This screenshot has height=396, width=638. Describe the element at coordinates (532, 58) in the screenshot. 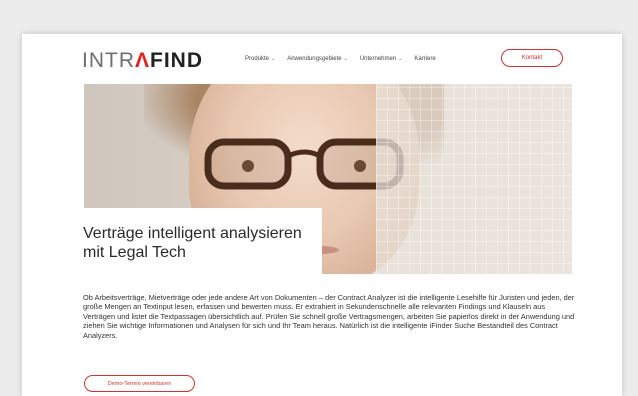

I see `contact-button: Kontakt` at that location.